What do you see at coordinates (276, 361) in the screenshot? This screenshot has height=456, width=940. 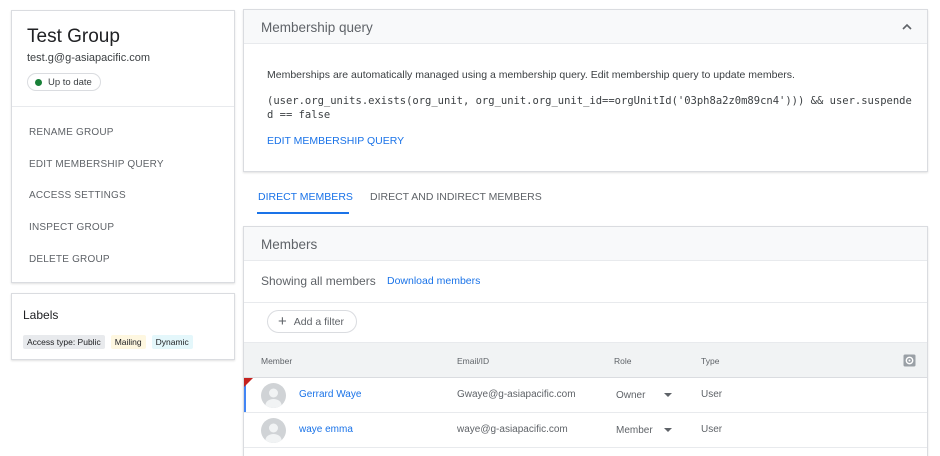 I see `column-header-member: Member` at bounding box center [276, 361].